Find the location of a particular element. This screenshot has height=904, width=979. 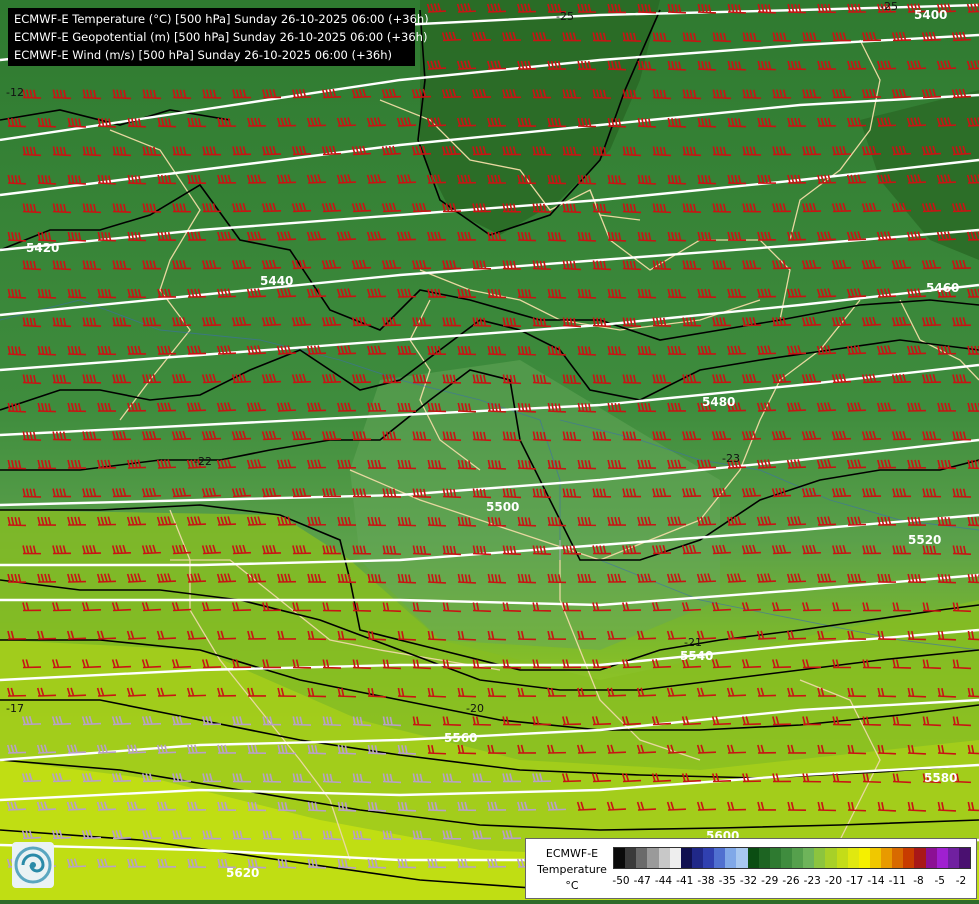

isohypse-label: 5620 is located at coordinates (242, 873).